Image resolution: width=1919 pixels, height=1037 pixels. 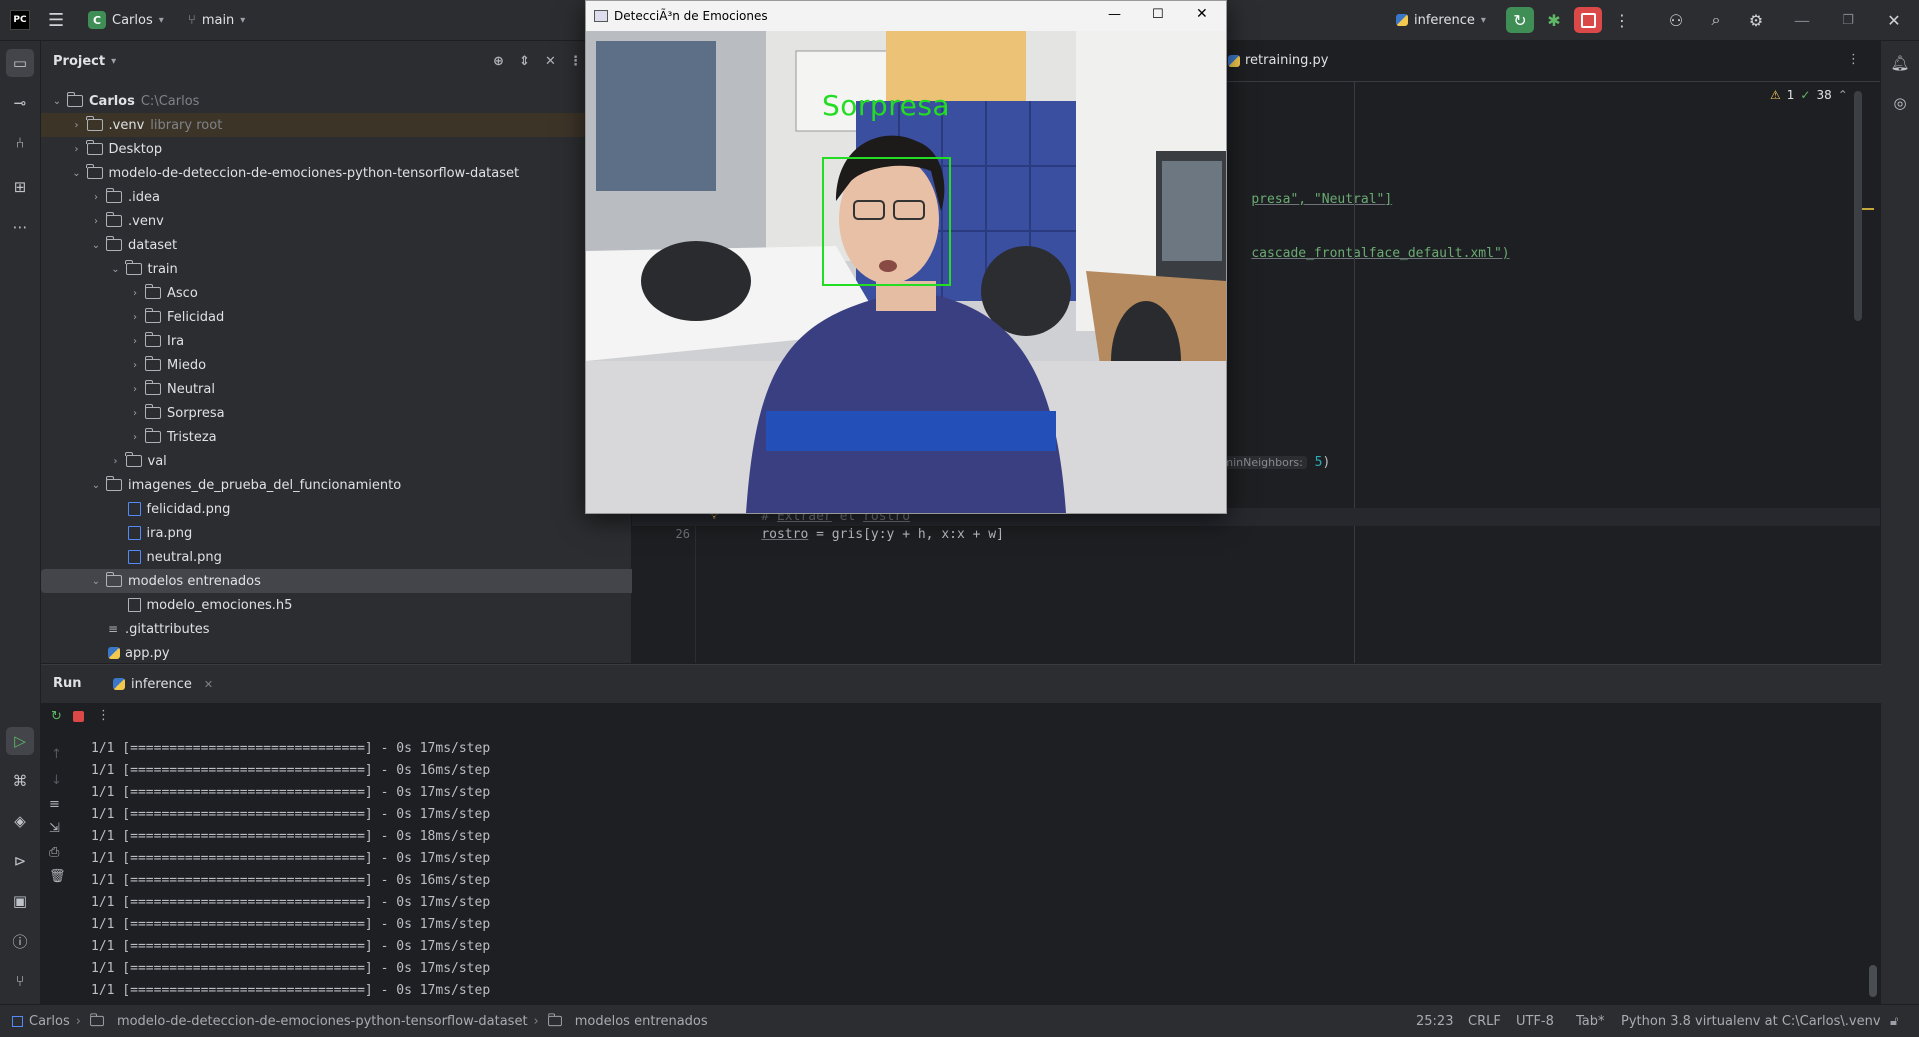 What do you see at coordinates (1441, 20) in the screenshot?
I see `run-config-selector: inference ▾` at bounding box center [1441, 20].